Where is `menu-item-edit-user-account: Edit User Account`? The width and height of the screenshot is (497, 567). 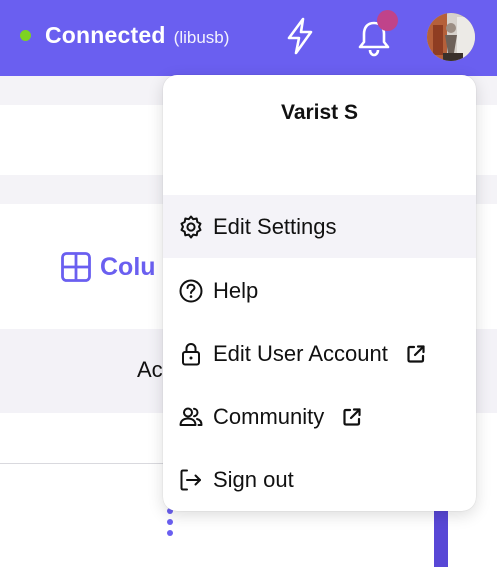 menu-item-edit-user-account: Edit User Account is located at coordinates (319, 353).